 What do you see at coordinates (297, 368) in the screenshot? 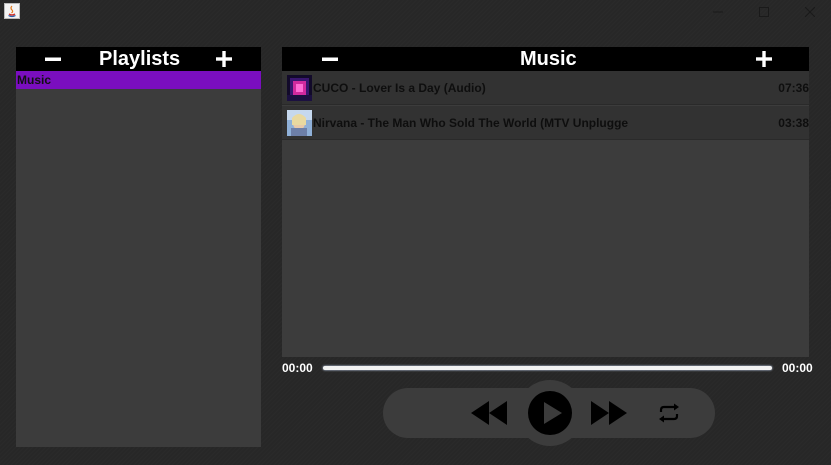
I see `current-time: 00:00` at bounding box center [297, 368].